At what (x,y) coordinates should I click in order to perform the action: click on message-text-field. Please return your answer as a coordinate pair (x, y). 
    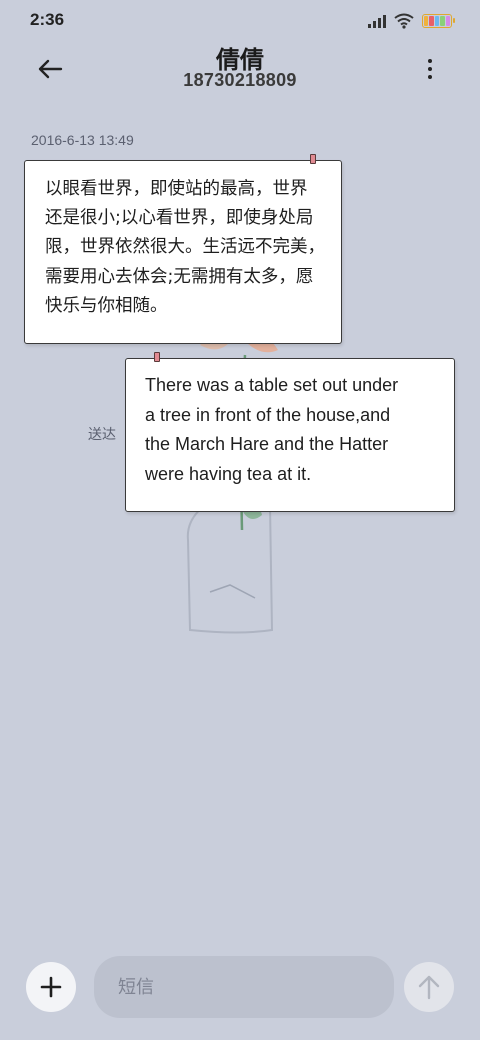
    Looking at the image, I should click on (256, 987).